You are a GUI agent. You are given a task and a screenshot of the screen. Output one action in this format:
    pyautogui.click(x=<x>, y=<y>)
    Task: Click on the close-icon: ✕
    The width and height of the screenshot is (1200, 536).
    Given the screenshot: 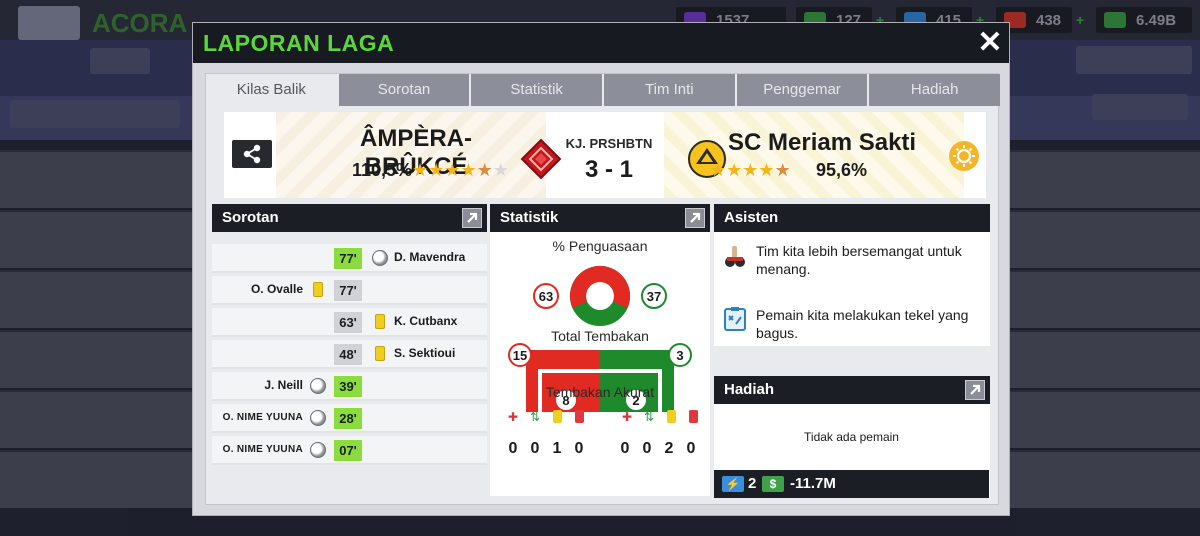 What is the action you would take?
    pyautogui.click(x=990, y=42)
    